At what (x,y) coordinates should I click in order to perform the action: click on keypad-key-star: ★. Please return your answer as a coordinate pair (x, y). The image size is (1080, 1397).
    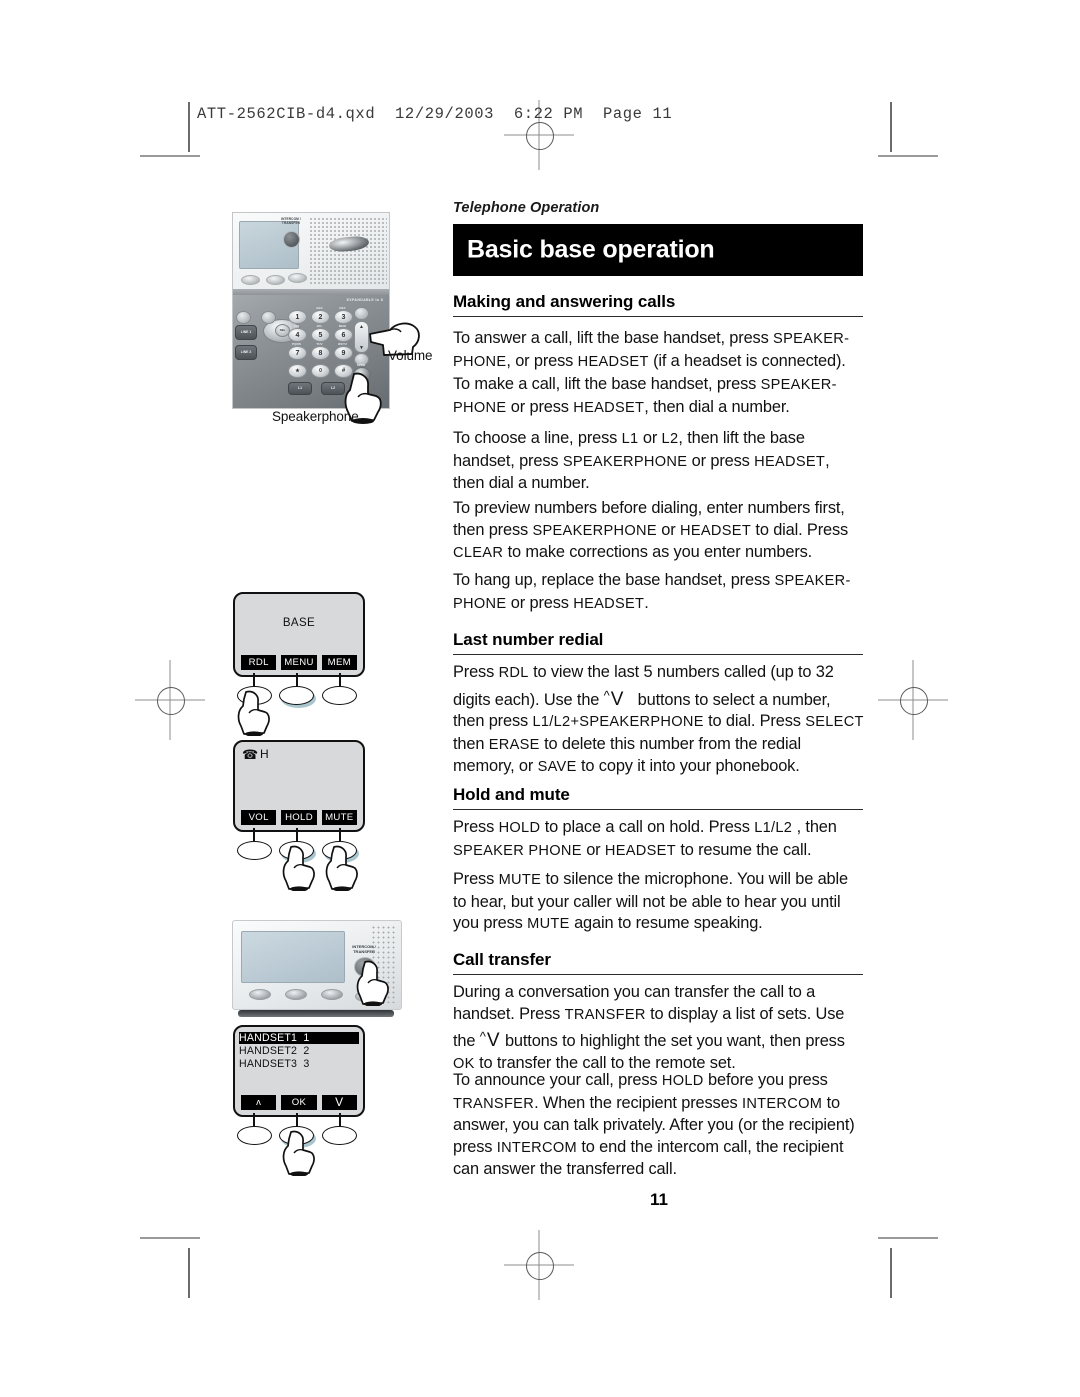
    Looking at the image, I should click on (297, 371).